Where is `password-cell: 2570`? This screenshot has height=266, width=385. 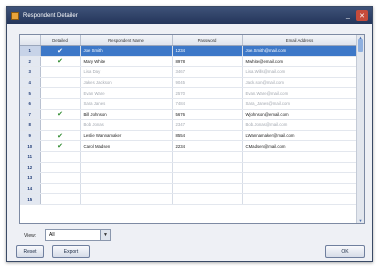 password-cell: 2570 is located at coordinates (207, 93).